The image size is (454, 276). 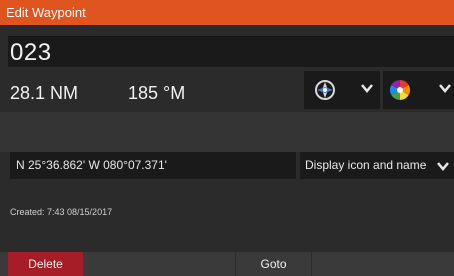 I want to click on goto-button: Goto, so click(x=273, y=264).